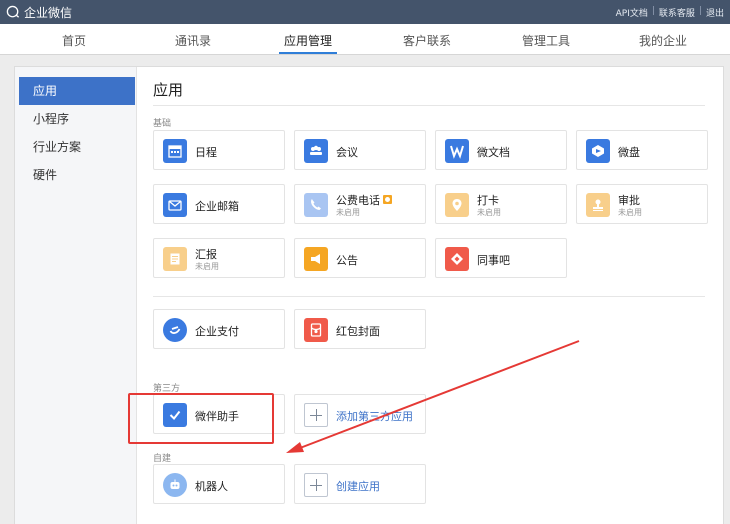  Describe the element at coordinates (546, 40) in the screenshot. I see `nav-management-tools: 管理工具` at that location.